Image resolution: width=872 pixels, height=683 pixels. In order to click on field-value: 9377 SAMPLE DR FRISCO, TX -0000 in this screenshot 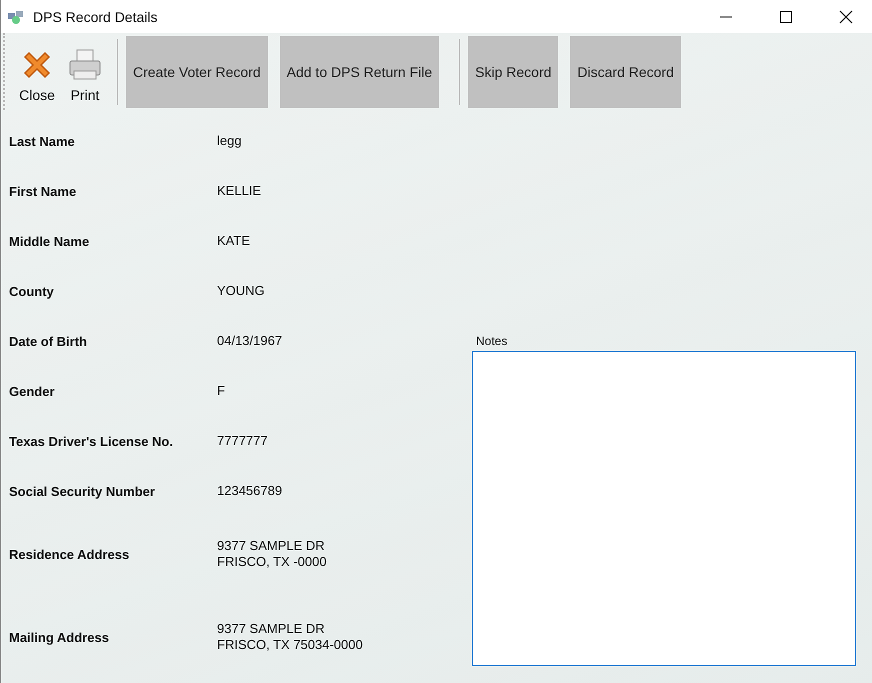, I will do `click(272, 554)`.